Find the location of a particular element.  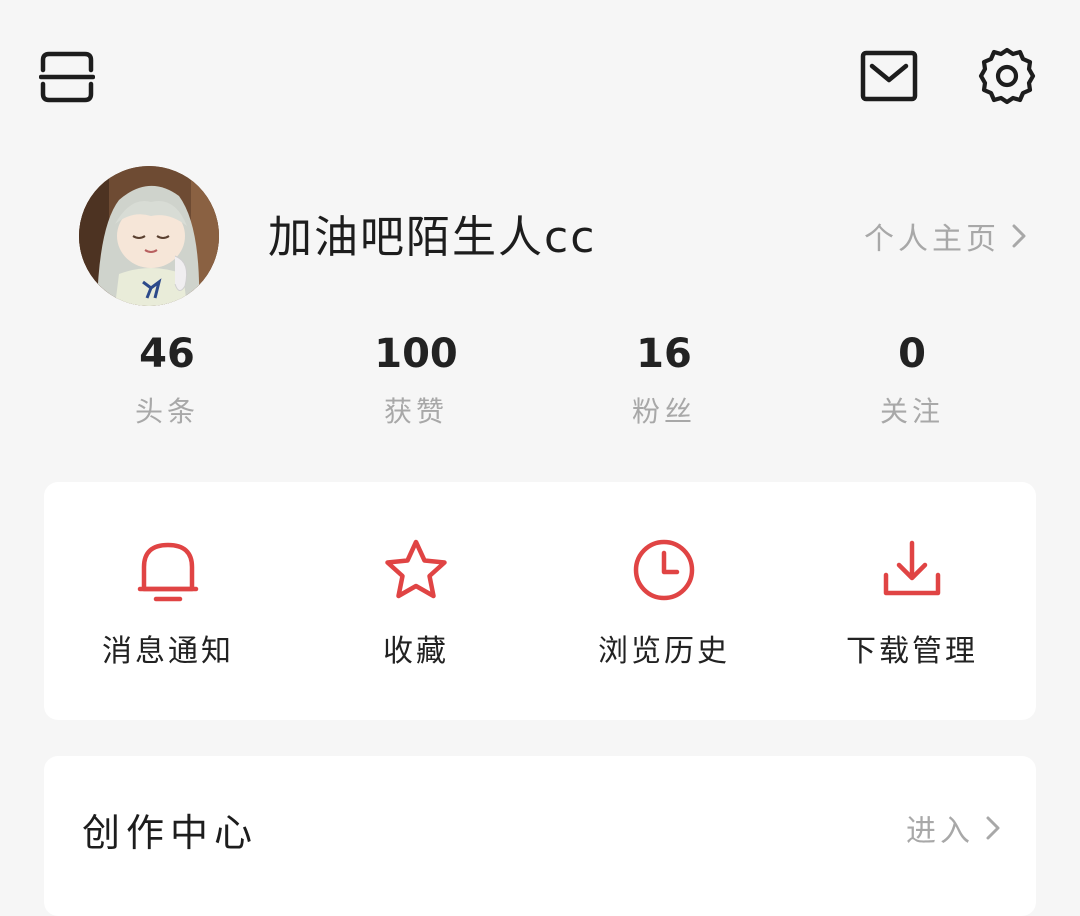

history-button: 浏览历史 is located at coordinates (664, 602).